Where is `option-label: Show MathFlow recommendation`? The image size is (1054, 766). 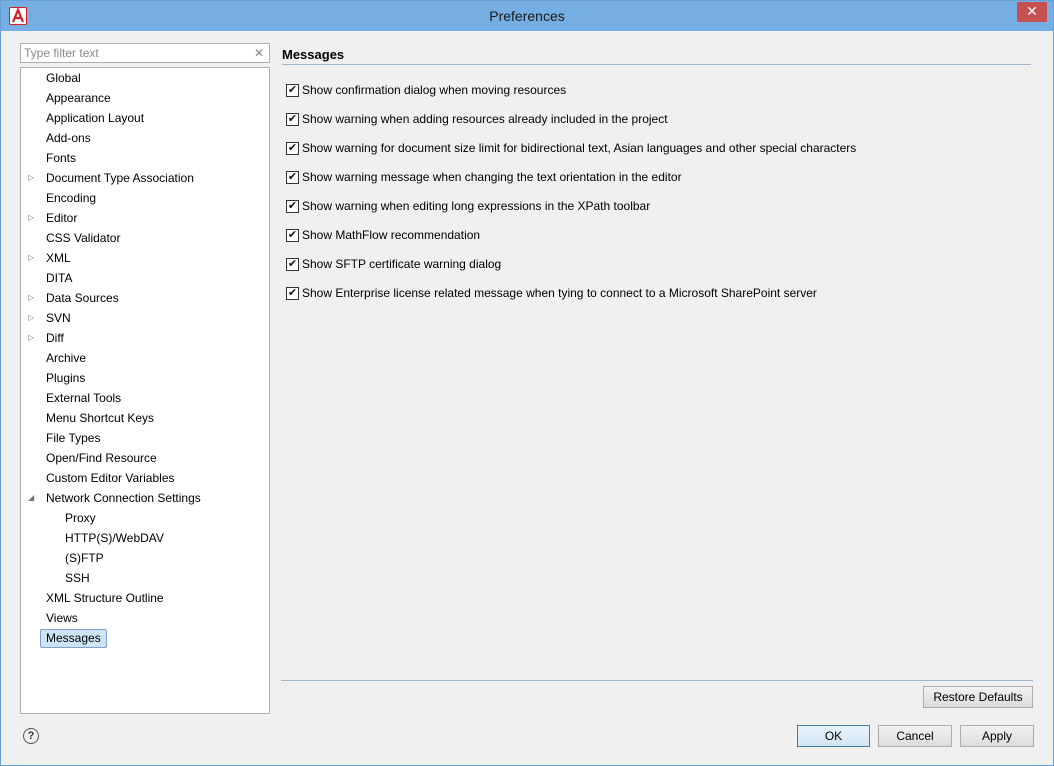 option-label: Show MathFlow recommendation is located at coordinates (391, 235).